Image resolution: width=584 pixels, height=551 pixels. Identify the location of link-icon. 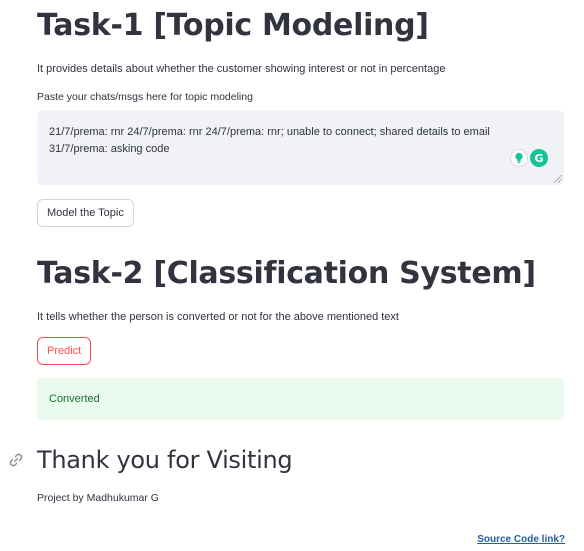
(16, 460).